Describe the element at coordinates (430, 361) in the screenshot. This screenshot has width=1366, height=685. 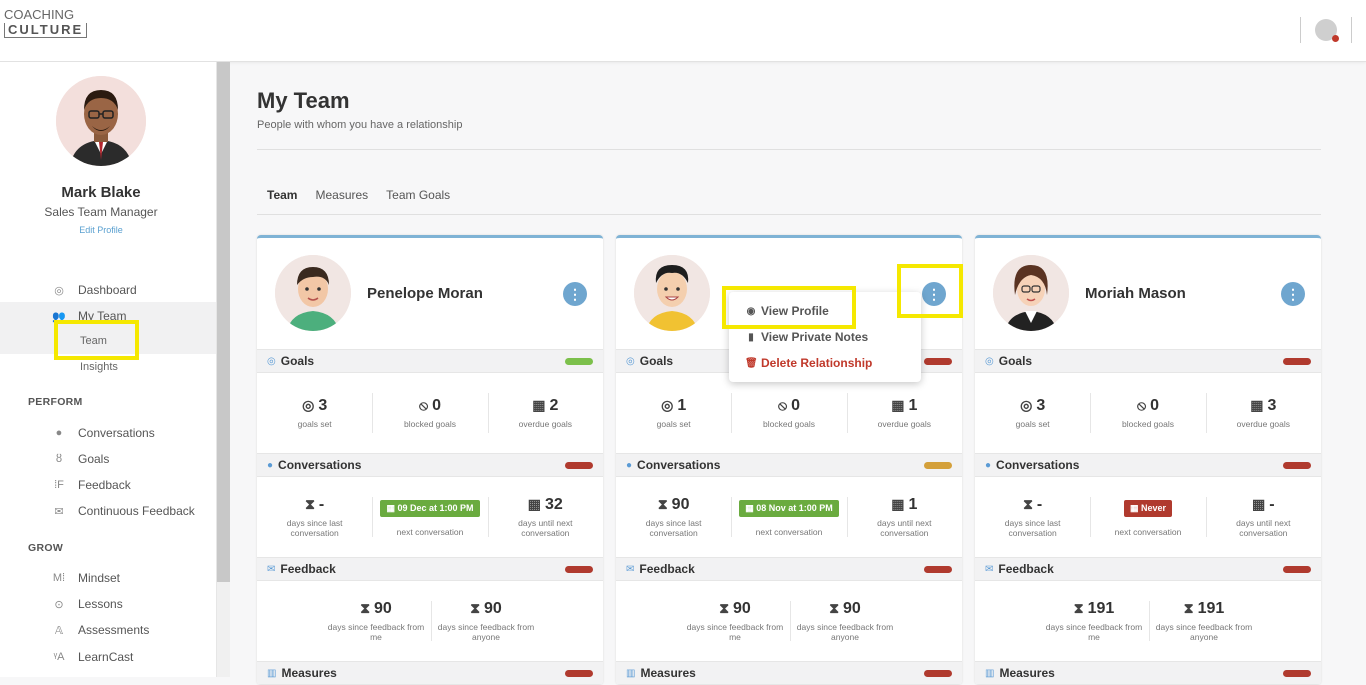
I see `goals-section-header: ◎ Goals` at that location.